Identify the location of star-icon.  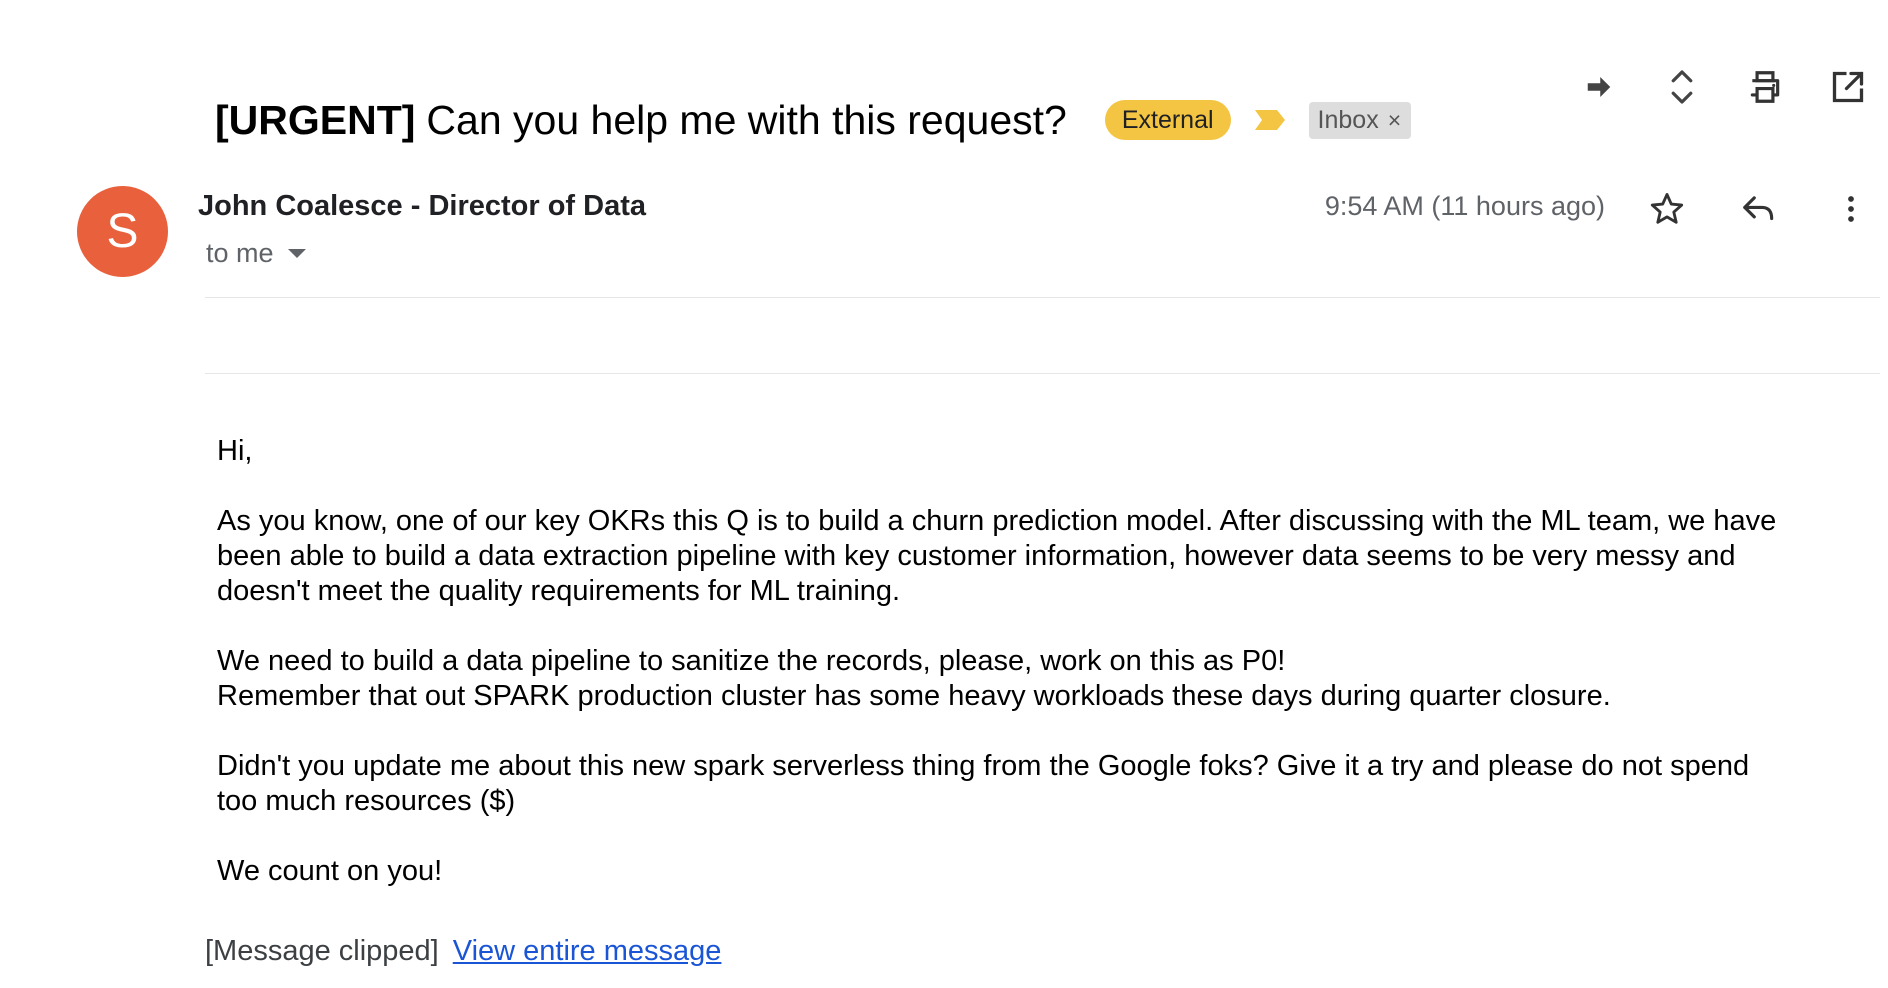
(1667, 209).